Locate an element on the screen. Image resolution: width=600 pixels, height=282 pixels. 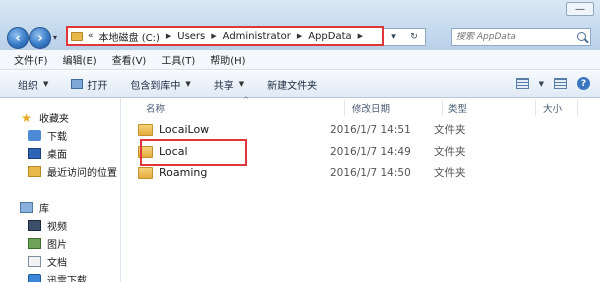
sort-indicator-icon: ^ is located at coordinates (246, 100).